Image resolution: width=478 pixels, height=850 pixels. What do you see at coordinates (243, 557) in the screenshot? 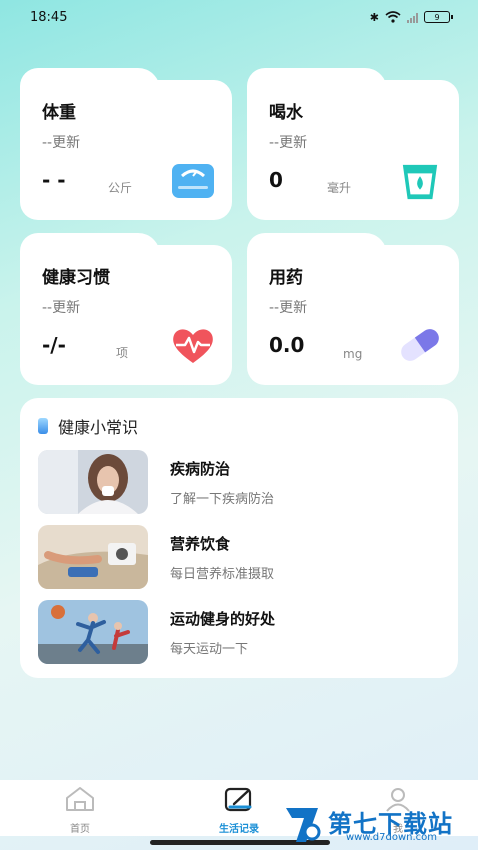
I see `knowledge-item-nutrition: 营养饮食 每日营养标准摄取` at bounding box center [243, 557].